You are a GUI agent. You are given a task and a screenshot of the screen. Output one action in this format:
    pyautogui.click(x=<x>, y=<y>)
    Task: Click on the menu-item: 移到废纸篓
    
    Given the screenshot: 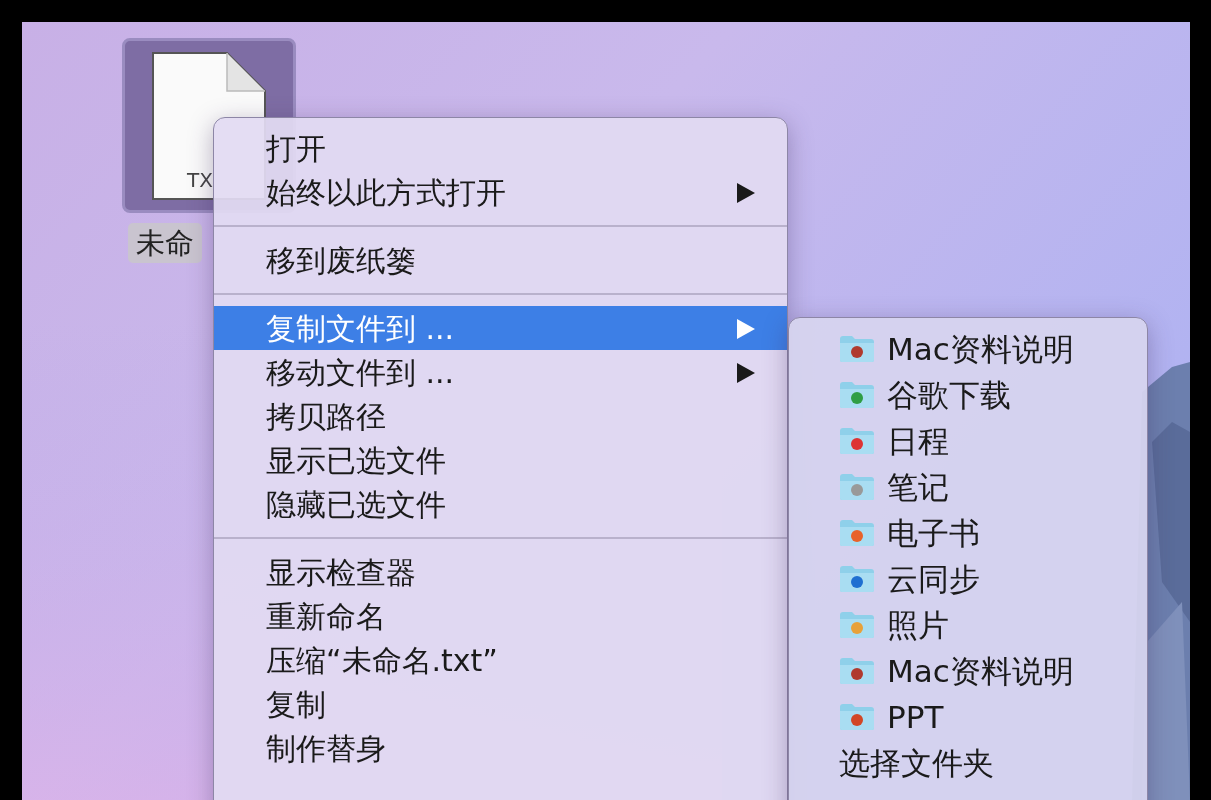 What is the action you would take?
    pyautogui.click(x=500, y=260)
    